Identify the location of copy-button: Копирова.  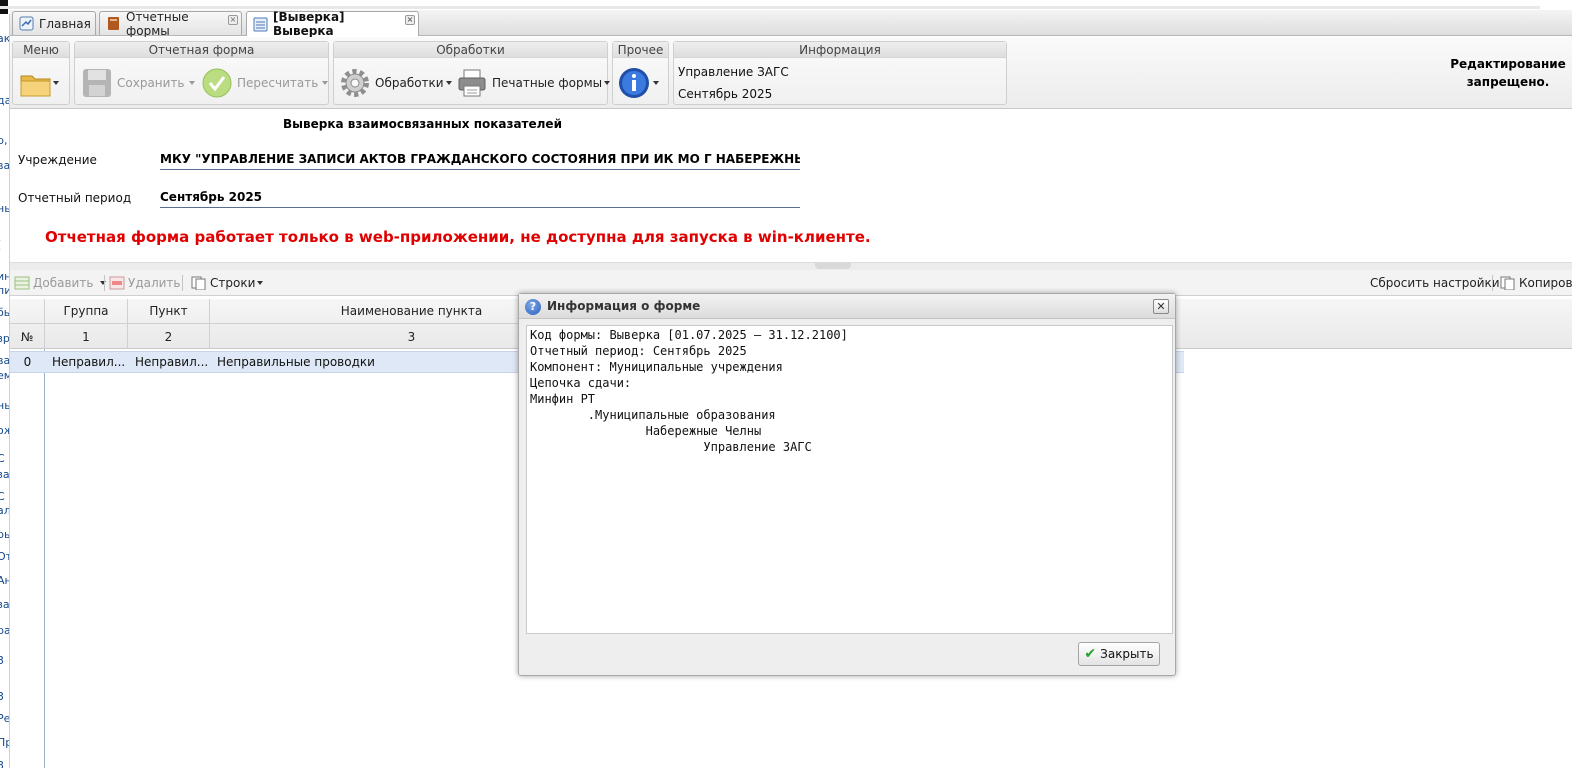
(1536, 283).